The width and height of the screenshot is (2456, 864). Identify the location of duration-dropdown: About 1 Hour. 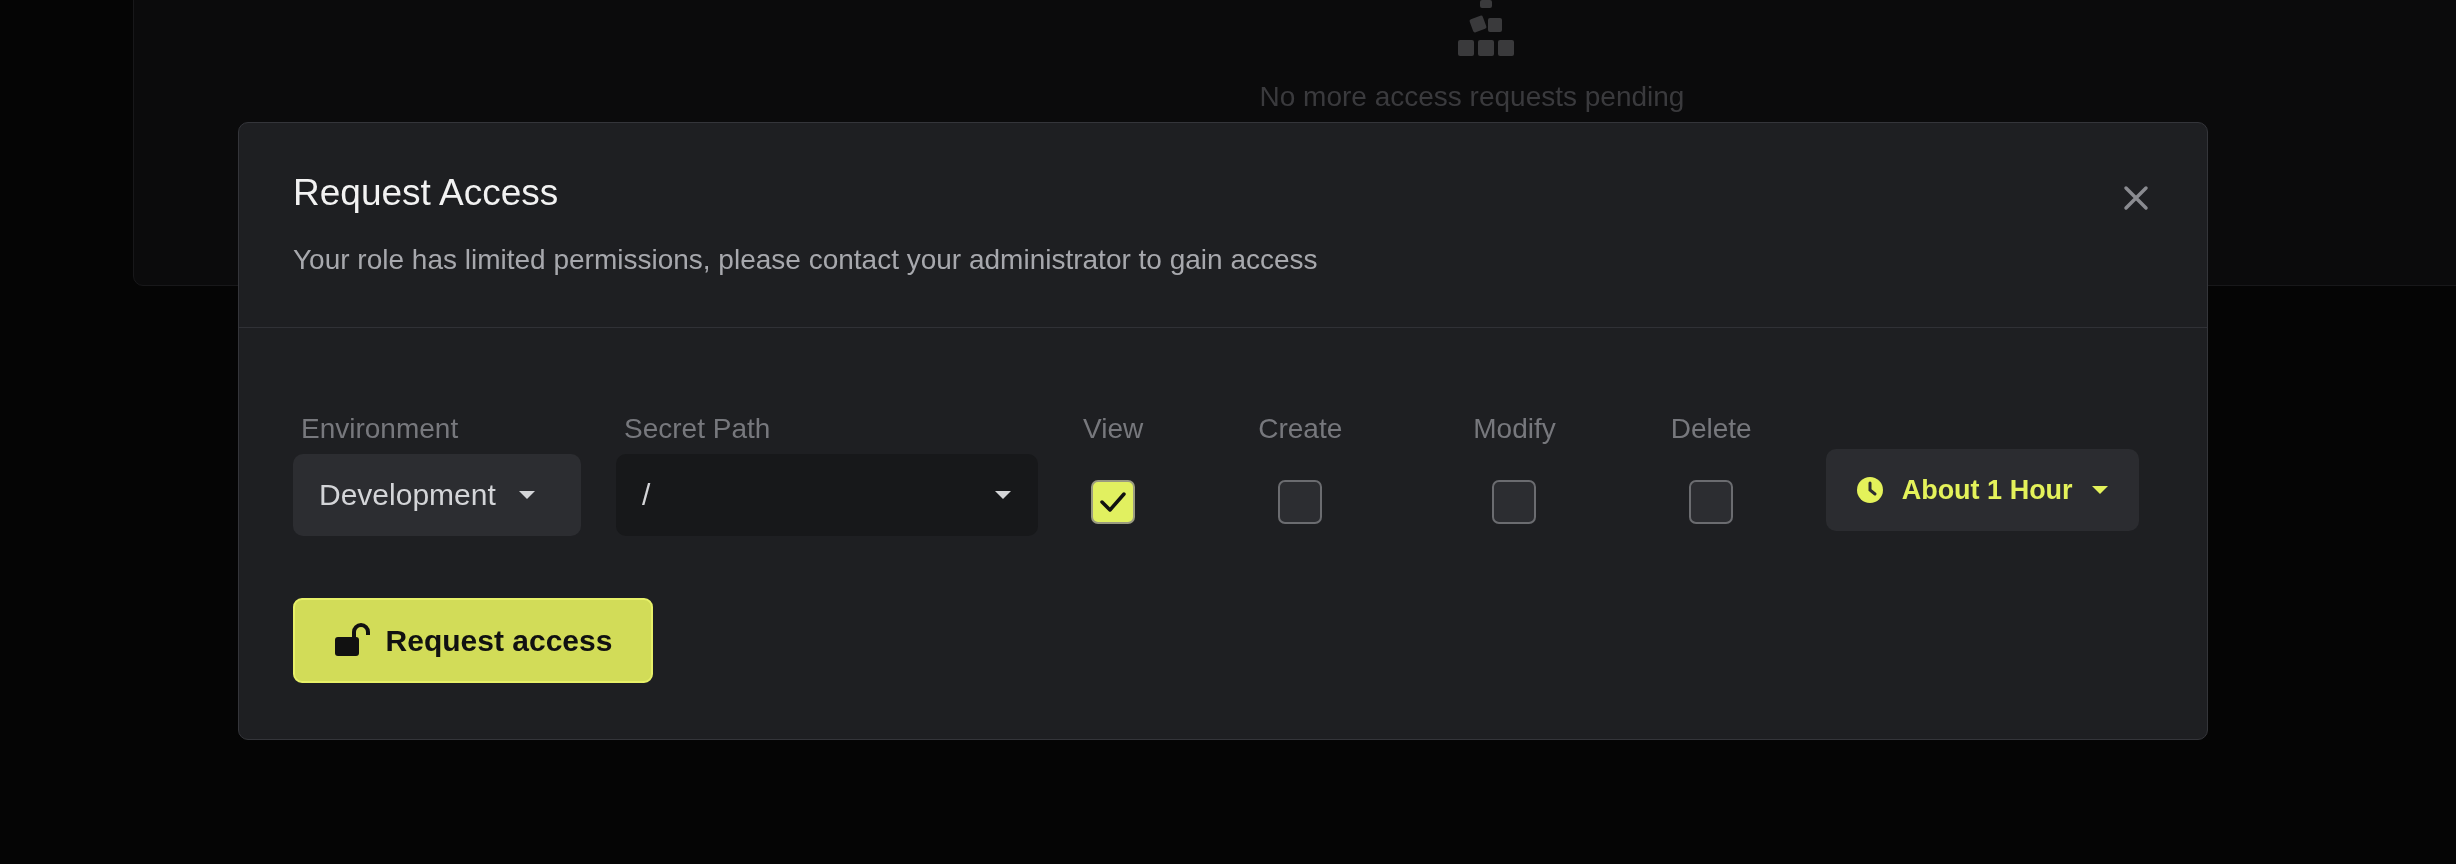
(1982, 490).